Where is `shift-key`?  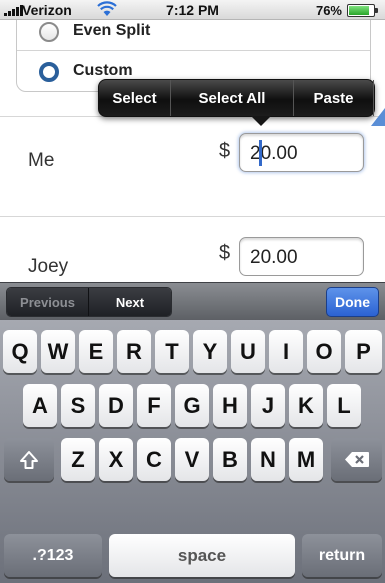 shift-key is located at coordinates (29, 459).